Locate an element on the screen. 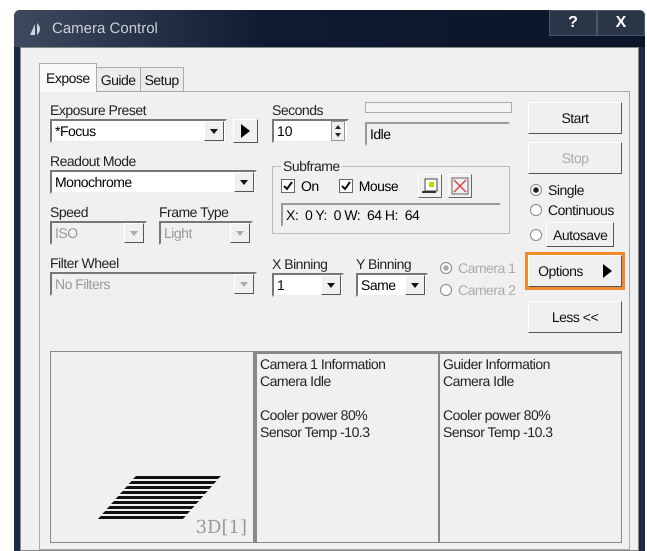  field-label: Filter Wheel is located at coordinates (85, 263).